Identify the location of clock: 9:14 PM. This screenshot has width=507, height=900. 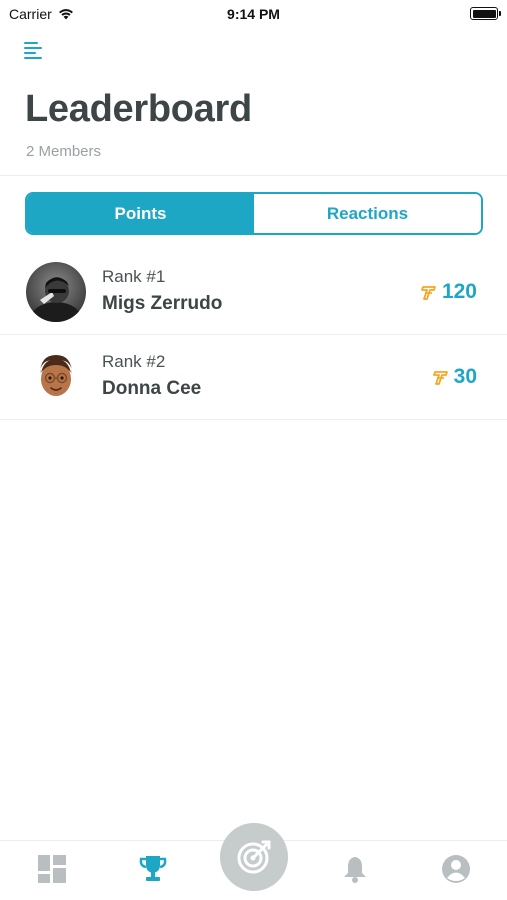
(253, 14).